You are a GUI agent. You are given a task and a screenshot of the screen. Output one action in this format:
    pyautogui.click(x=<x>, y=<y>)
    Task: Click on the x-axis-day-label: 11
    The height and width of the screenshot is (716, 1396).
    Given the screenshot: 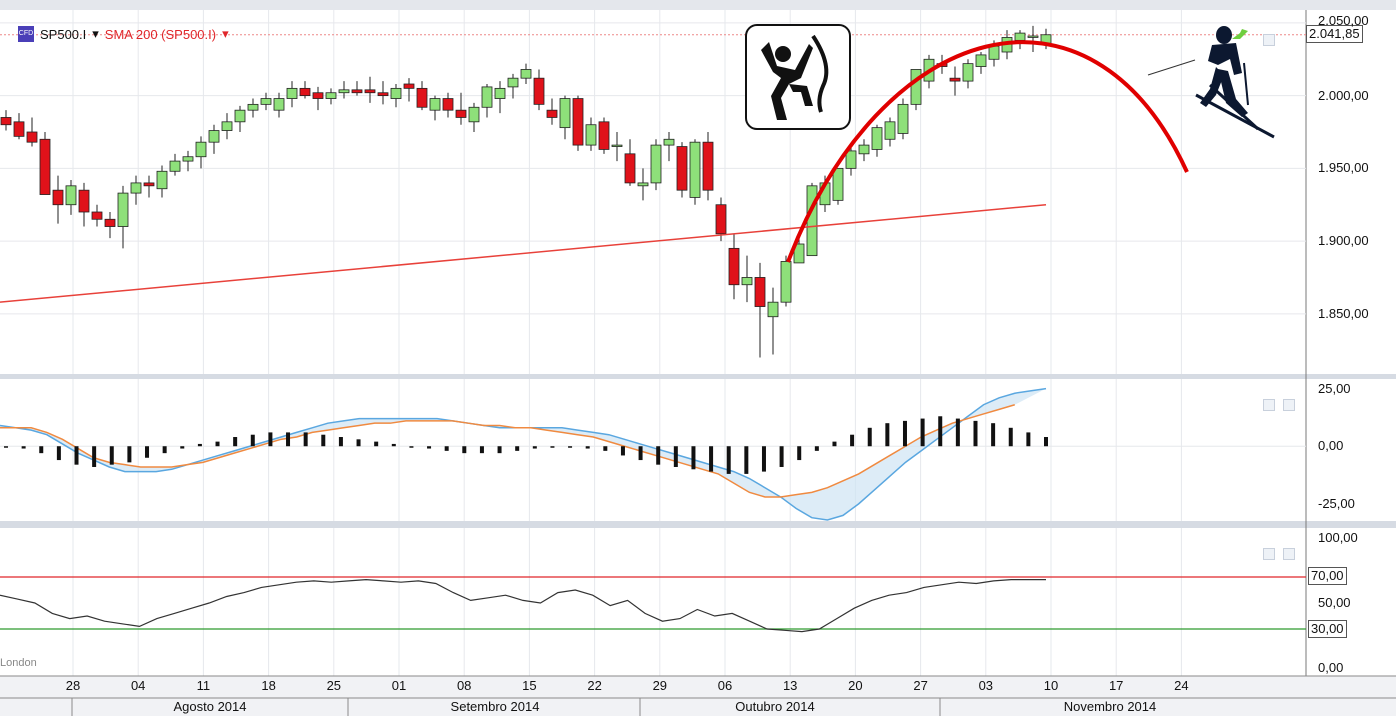 What is the action you would take?
    pyautogui.click(x=203, y=685)
    